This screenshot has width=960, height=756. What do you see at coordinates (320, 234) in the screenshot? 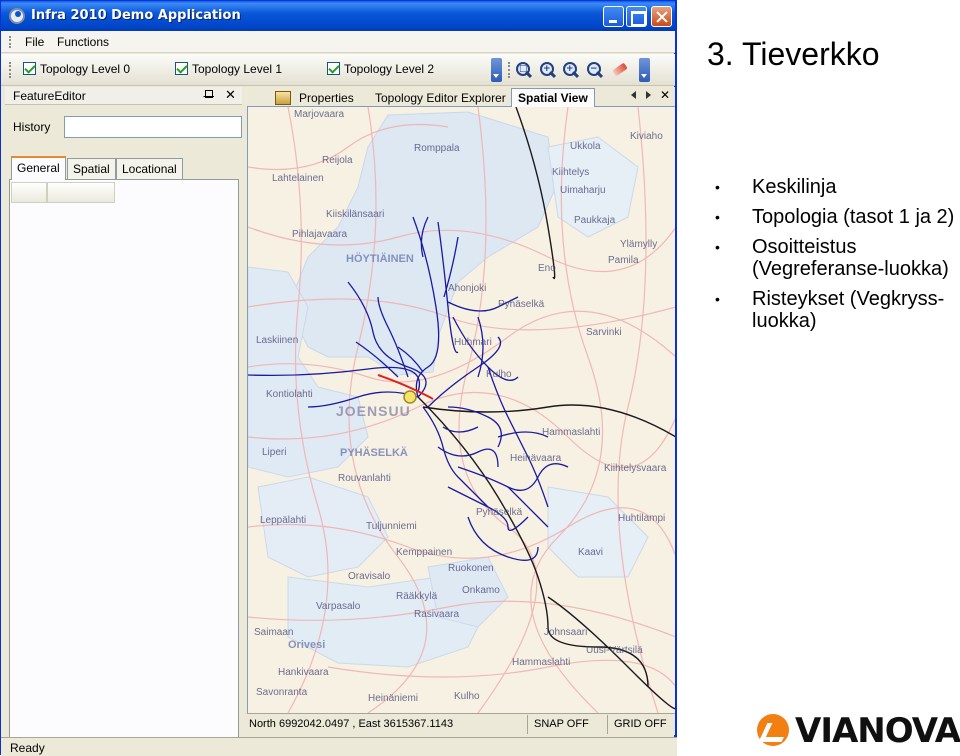
I see `map-place-label: Pihlajavaara` at bounding box center [320, 234].